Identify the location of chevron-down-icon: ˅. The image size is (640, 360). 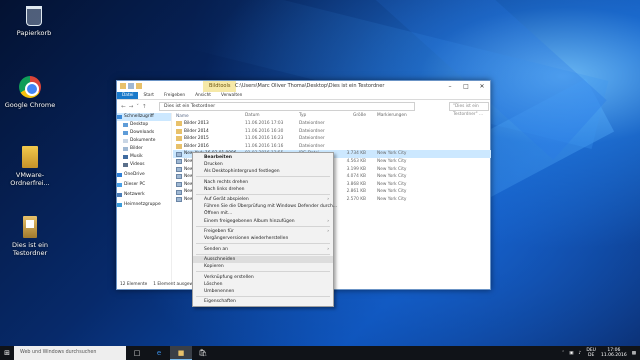
(137, 107).